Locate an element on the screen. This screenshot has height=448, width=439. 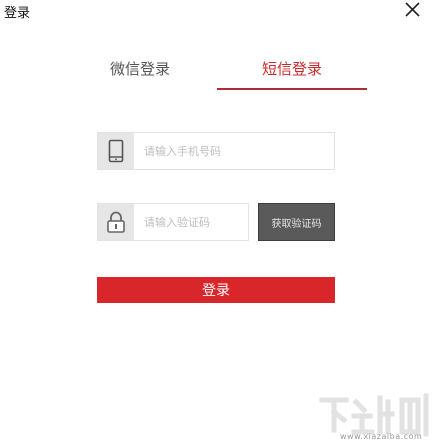
lock-icon is located at coordinates (116, 222).